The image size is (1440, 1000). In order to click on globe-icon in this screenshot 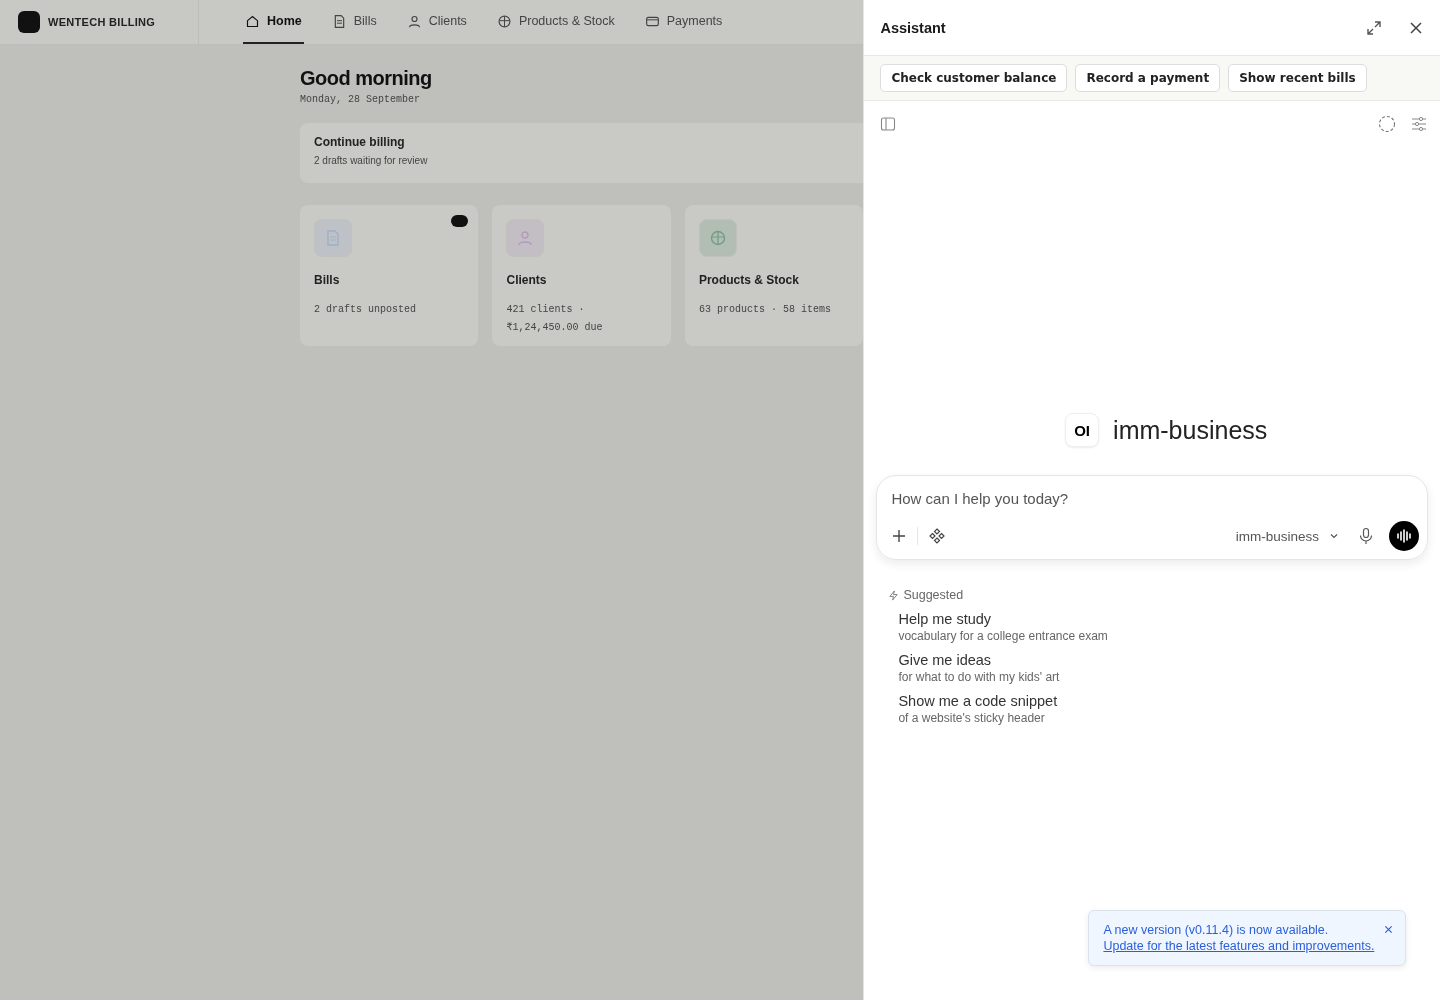, I will do `click(504, 21)`.